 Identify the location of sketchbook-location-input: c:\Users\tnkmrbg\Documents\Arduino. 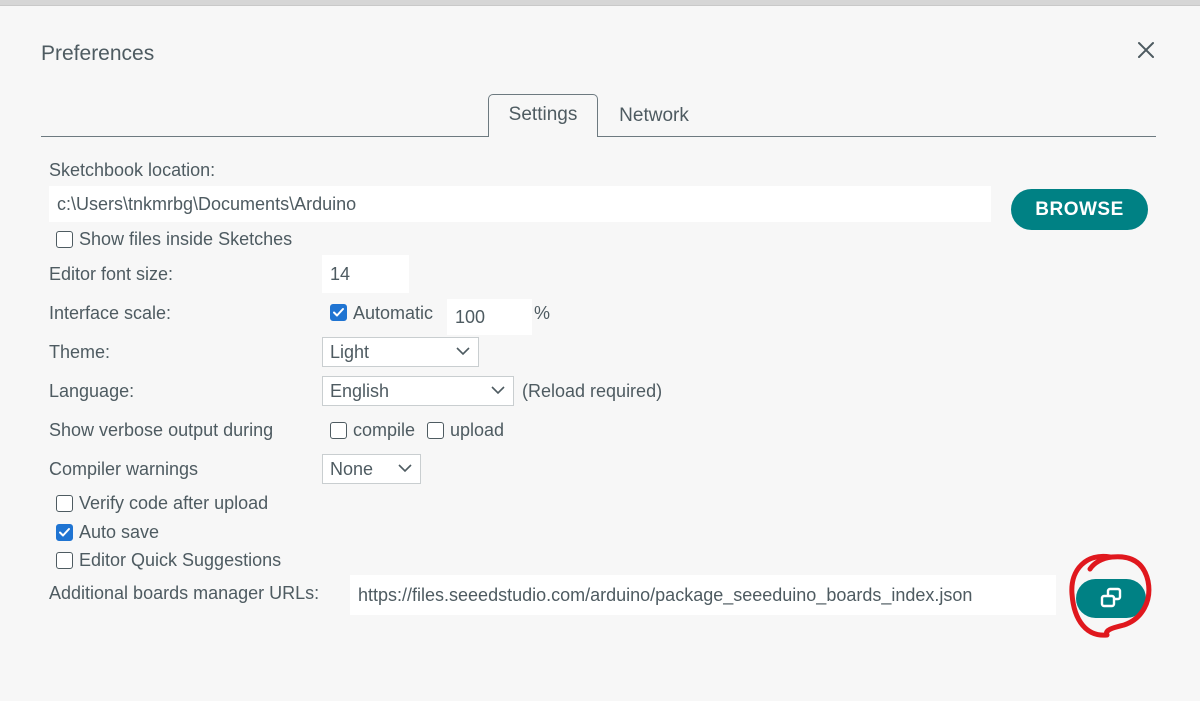
(520, 204).